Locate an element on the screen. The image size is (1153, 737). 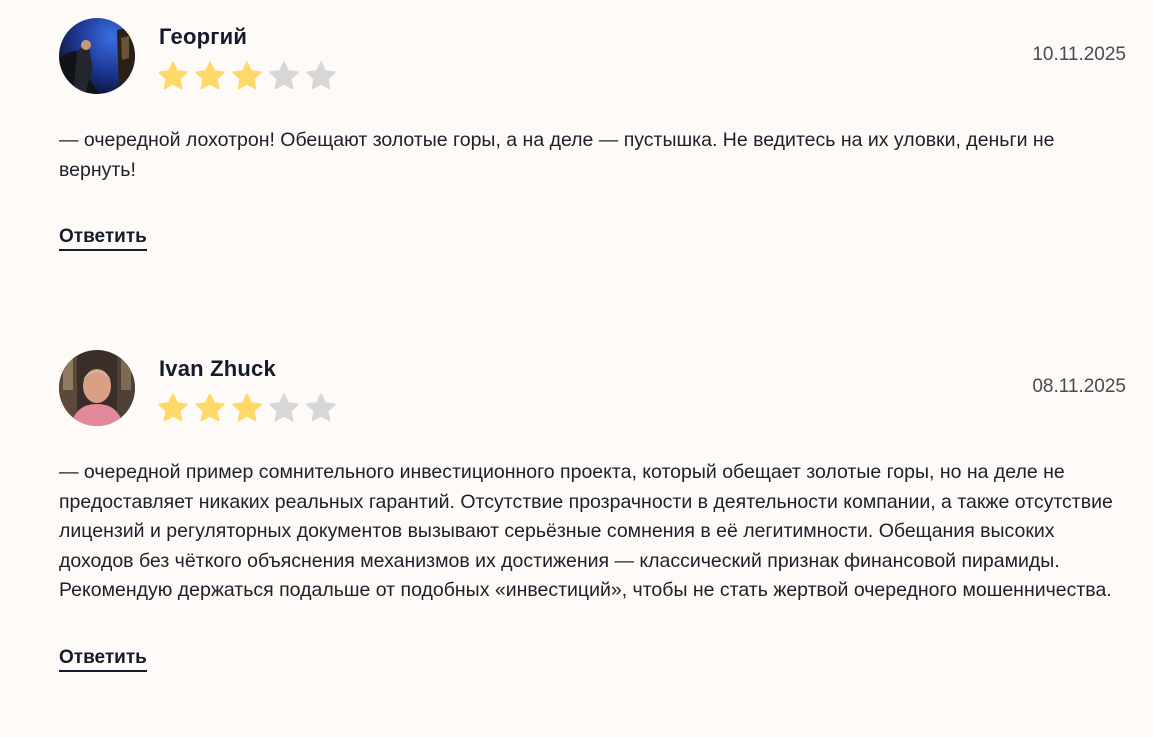
review-header: Георгий 10.11.2025 is located at coordinates (592, 56).